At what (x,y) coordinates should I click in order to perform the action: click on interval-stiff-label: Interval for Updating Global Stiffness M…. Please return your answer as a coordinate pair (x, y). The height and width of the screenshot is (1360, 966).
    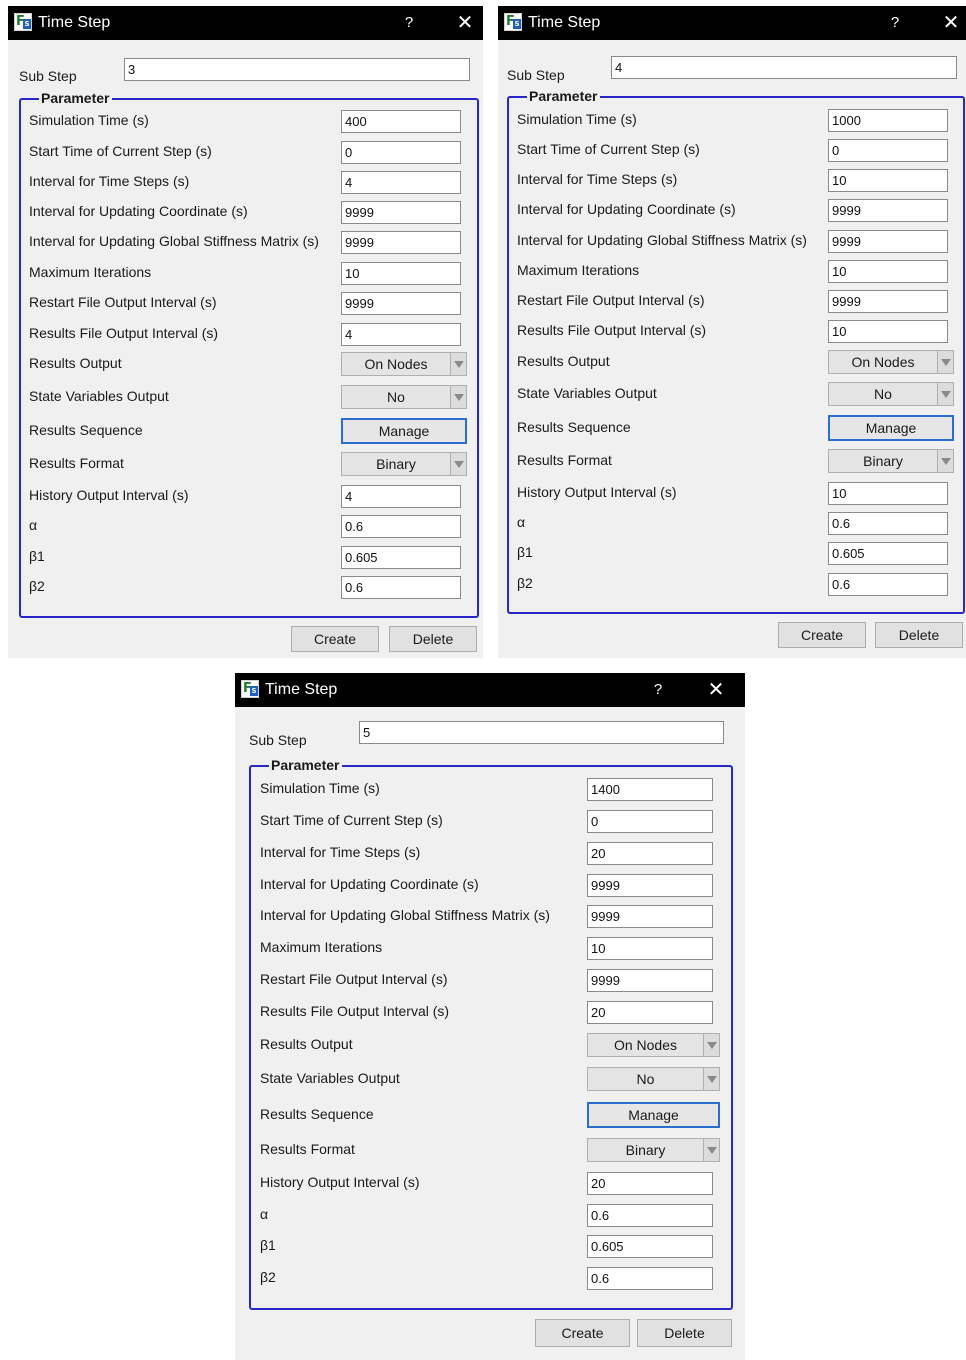
    Looking at the image, I should click on (662, 240).